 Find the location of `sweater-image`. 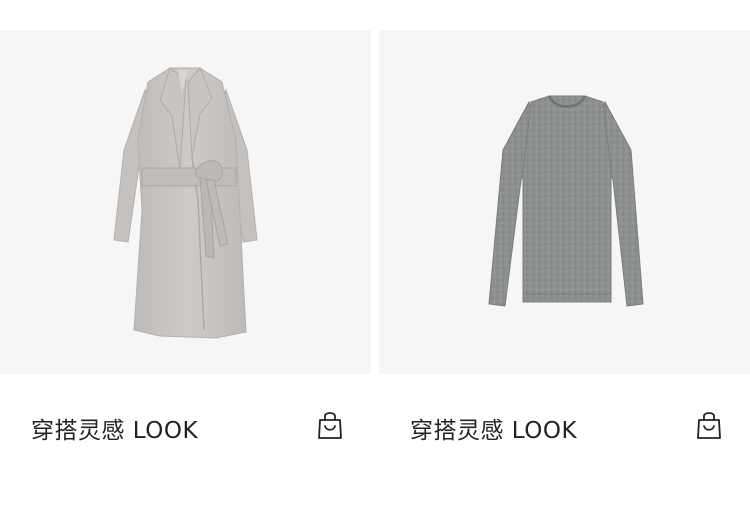

sweater-image is located at coordinates (566, 201).